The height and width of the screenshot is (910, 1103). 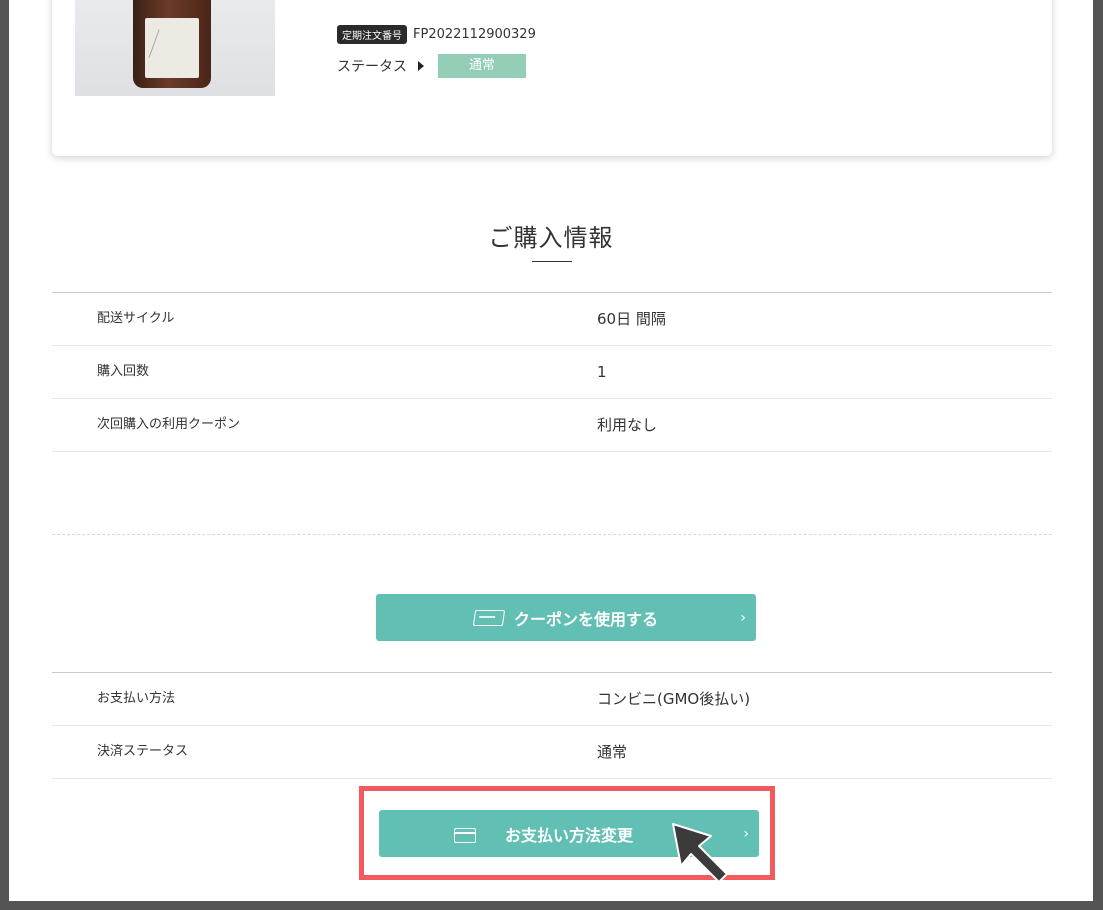 I want to click on table-row: 購入回数 1, so click(x=552, y=372).